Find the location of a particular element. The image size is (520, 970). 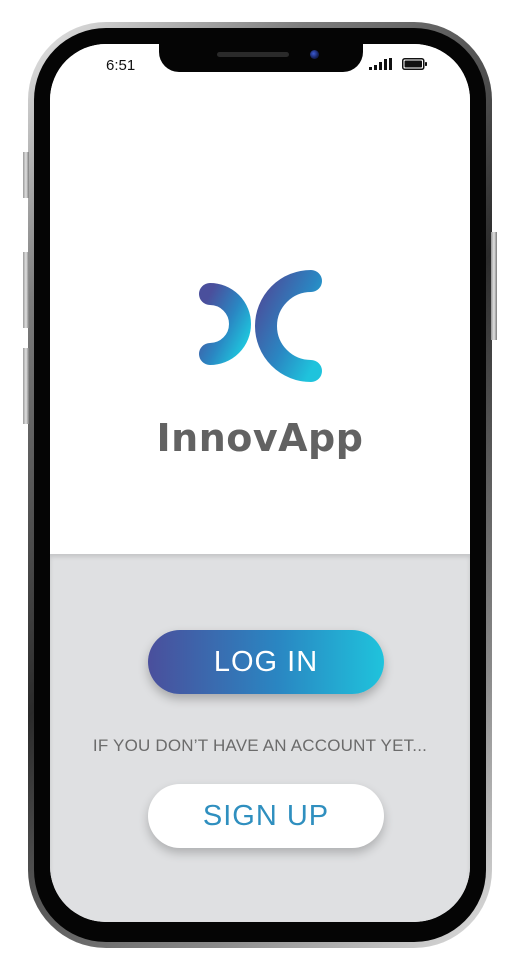

innovapp-logo-icon is located at coordinates (260, 326).